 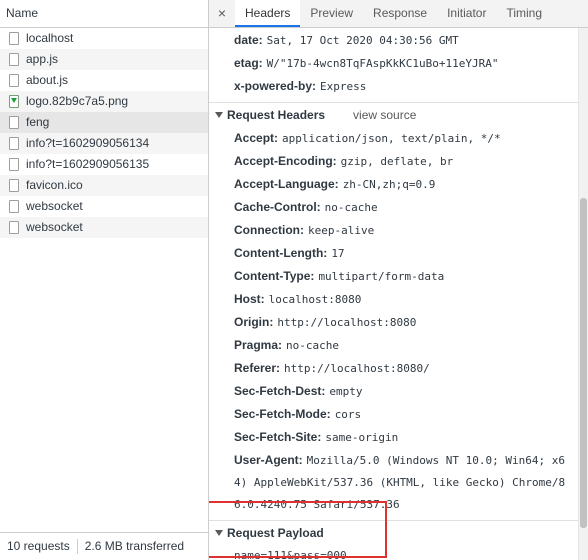 I want to click on header-key: Origin:, so click(x=254, y=322).